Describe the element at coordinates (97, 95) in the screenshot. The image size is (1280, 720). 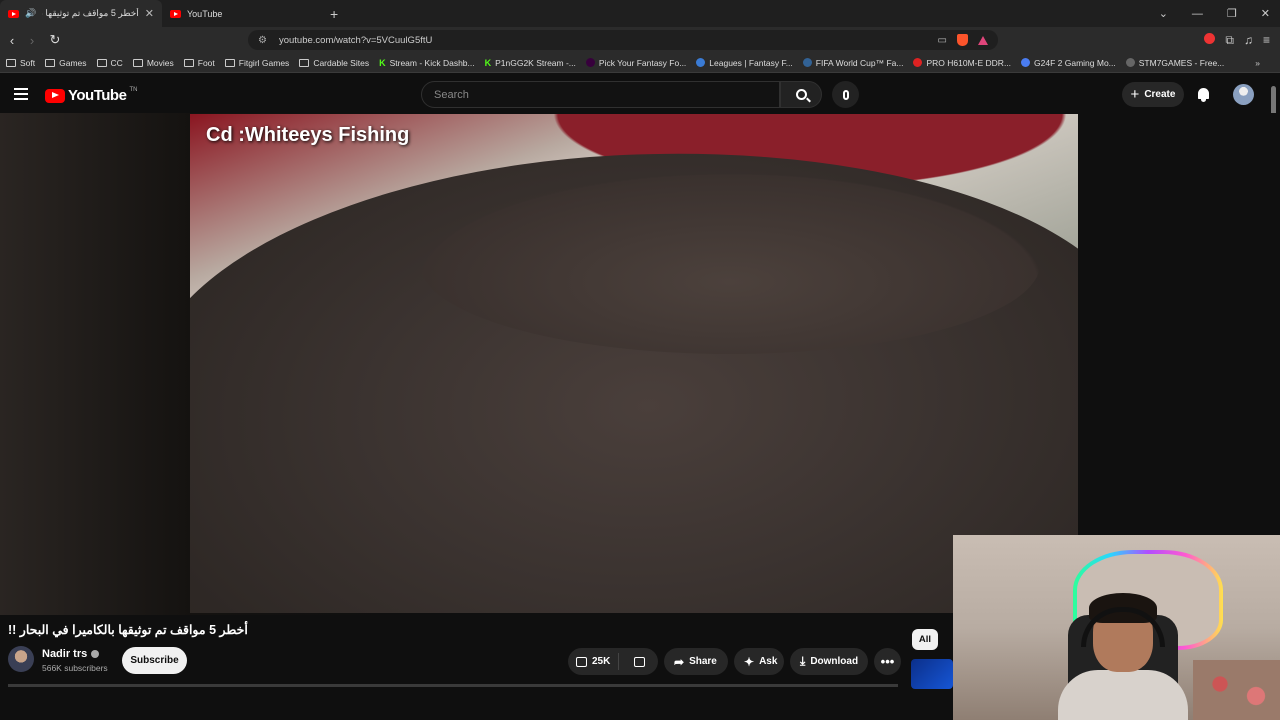
I see `youtube-logo-text: YouTube` at that location.